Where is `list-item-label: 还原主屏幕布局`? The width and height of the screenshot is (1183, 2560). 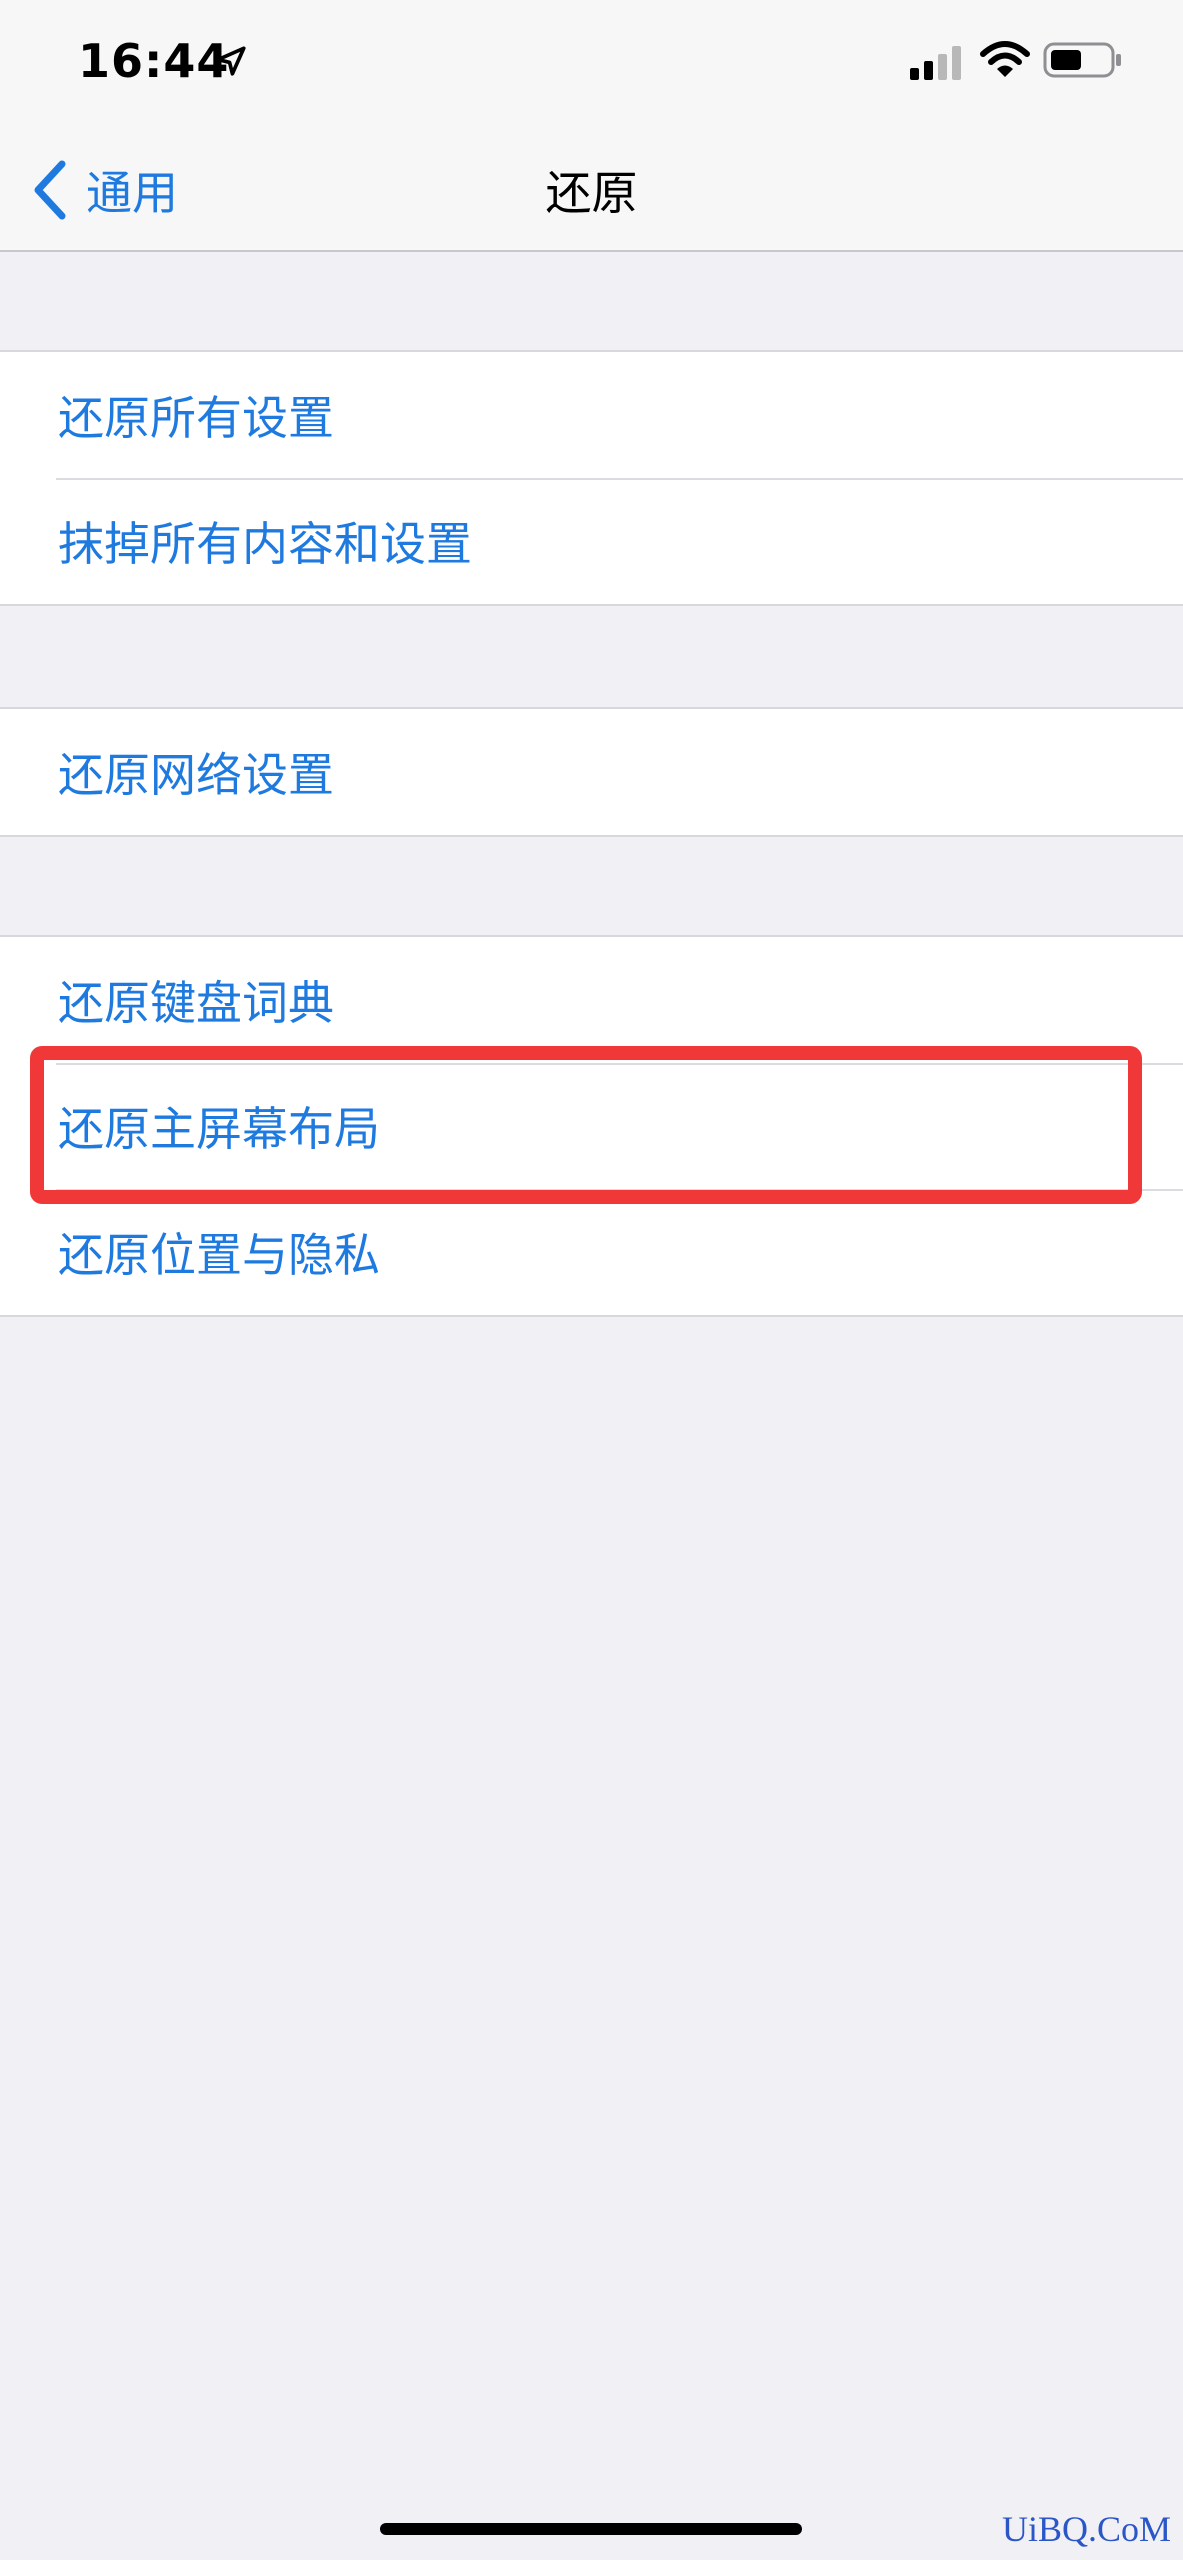
list-item-label: 还原主屏幕布局 is located at coordinates (219, 1129).